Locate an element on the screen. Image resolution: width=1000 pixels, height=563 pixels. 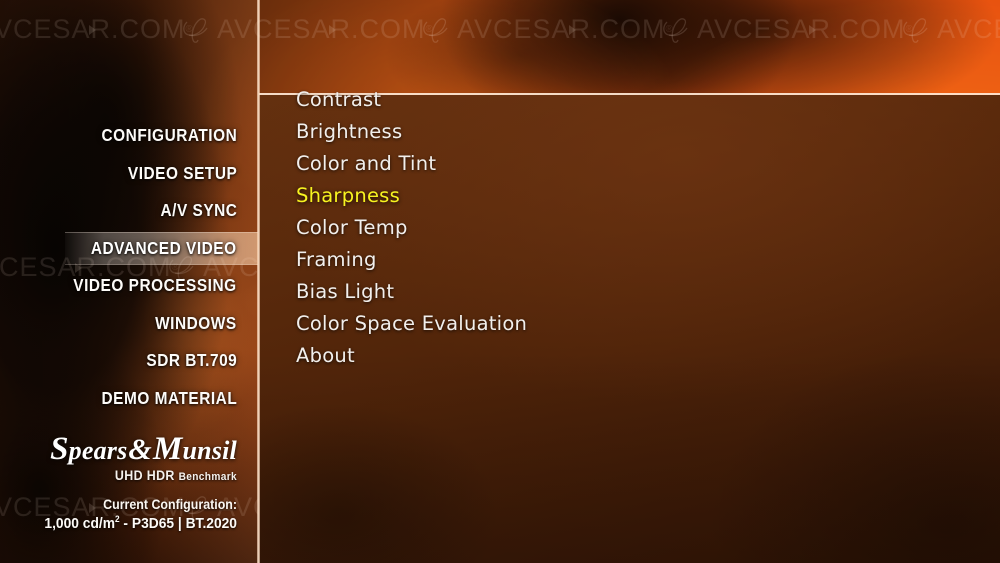
menu-item-framing: Framing is located at coordinates (411, 259).